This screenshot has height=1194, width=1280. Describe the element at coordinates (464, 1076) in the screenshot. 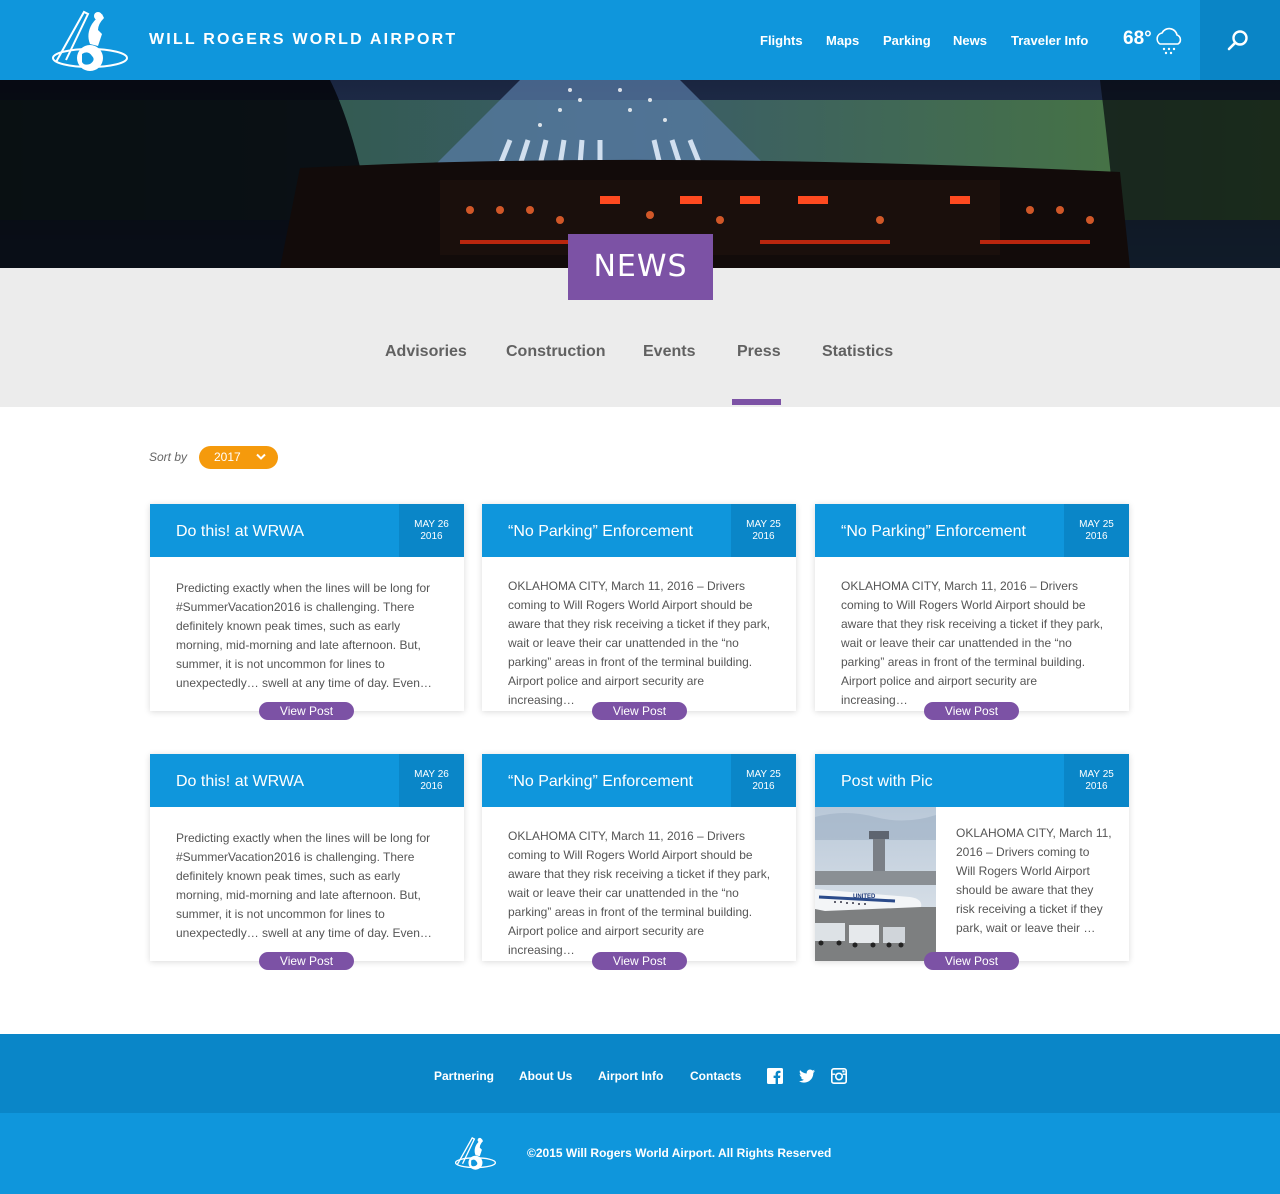

I see `footer-link-partnering: Partnering` at that location.